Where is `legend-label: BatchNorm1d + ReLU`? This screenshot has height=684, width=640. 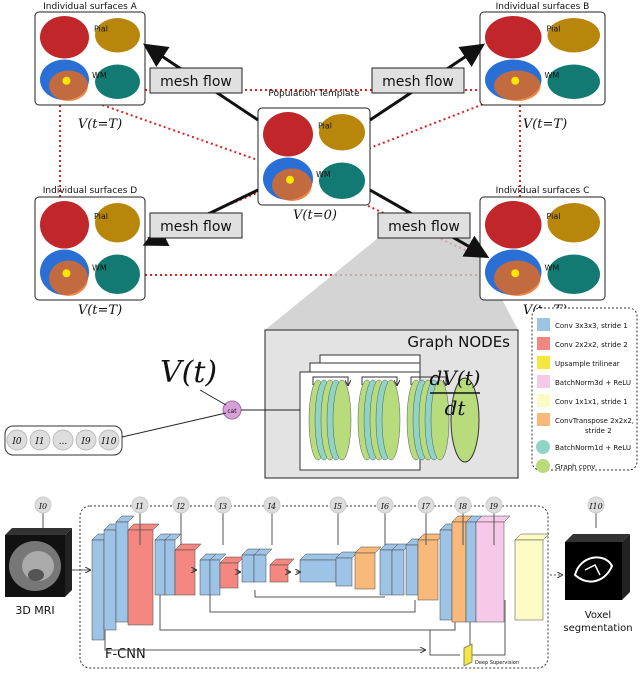 legend-label: BatchNorm1d + ReLU is located at coordinates (593, 448).